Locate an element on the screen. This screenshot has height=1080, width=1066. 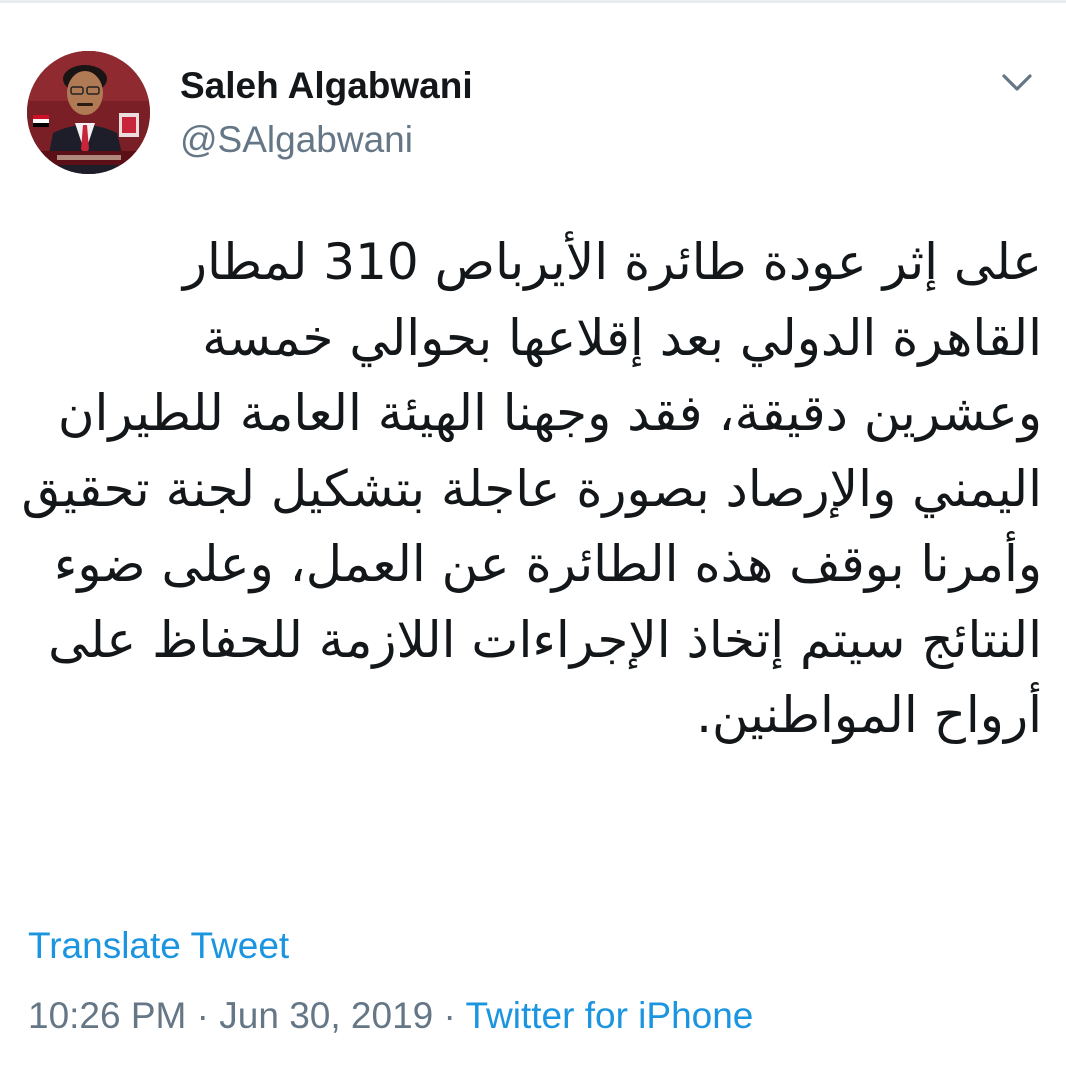
translate-tweet-link: Translate Tweet is located at coordinates (158, 946).